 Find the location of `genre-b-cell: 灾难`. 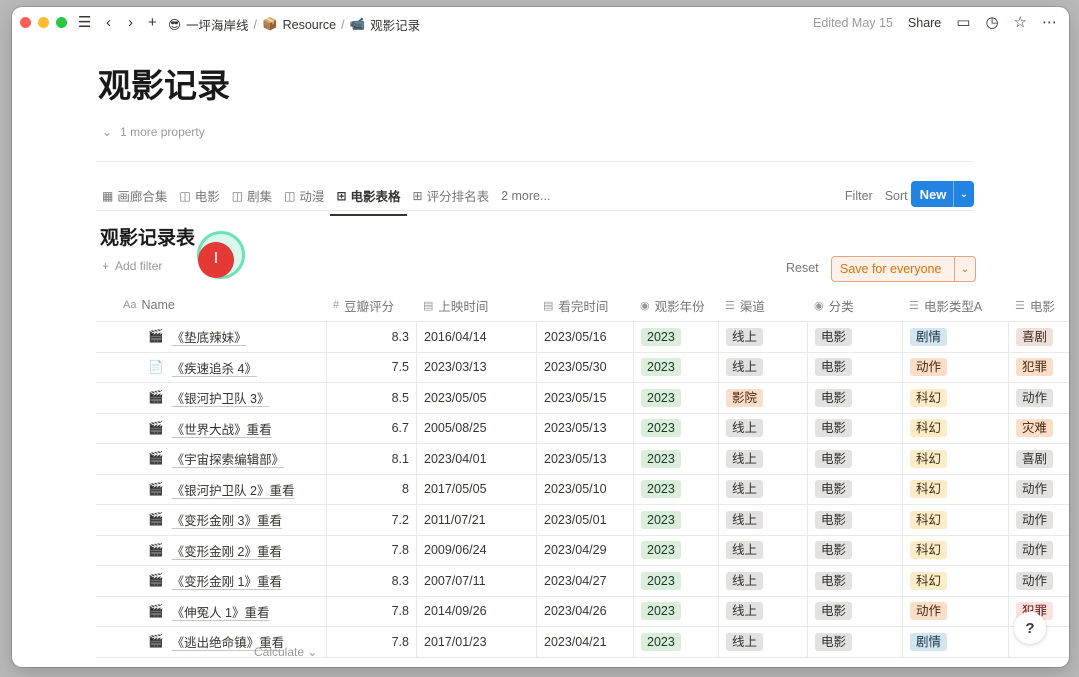

genre-b-cell: 灾难 is located at coordinates (1039, 429).